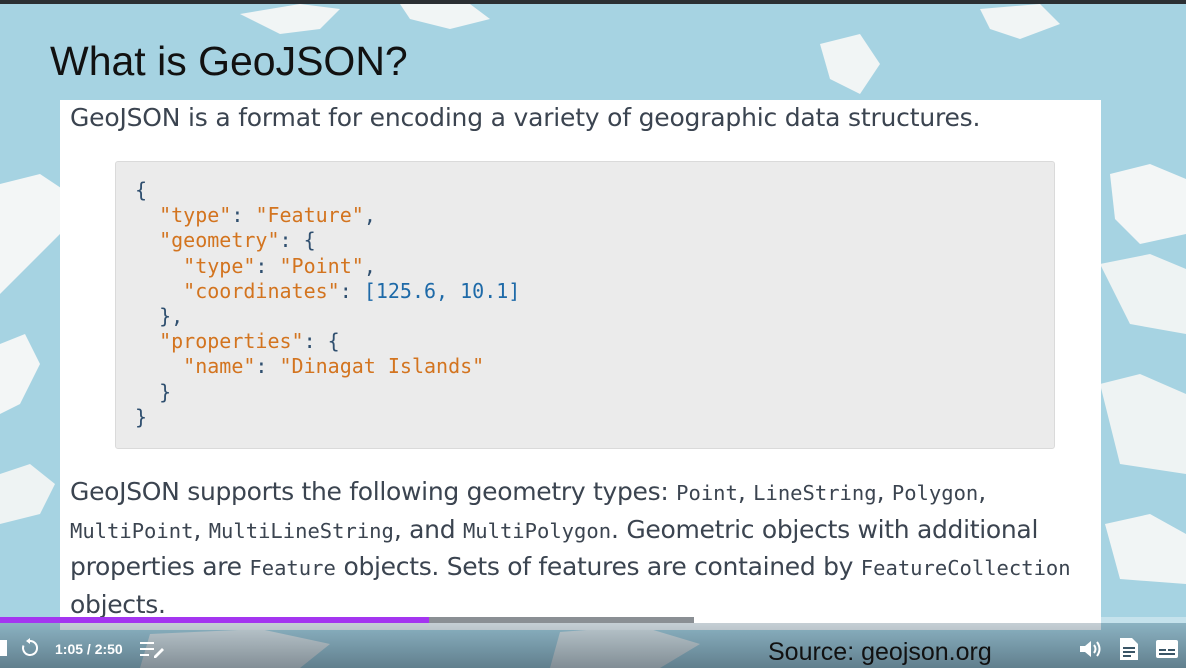 The image size is (1186, 668). What do you see at coordinates (231, 341) in the screenshot?
I see `code-key: "properties"` at bounding box center [231, 341].